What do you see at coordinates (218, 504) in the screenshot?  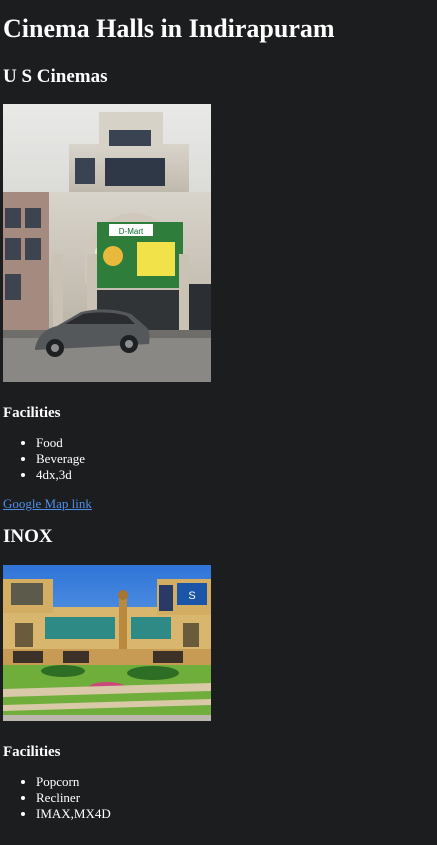 I see `google-map-link: Google Map link` at bounding box center [218, 504].